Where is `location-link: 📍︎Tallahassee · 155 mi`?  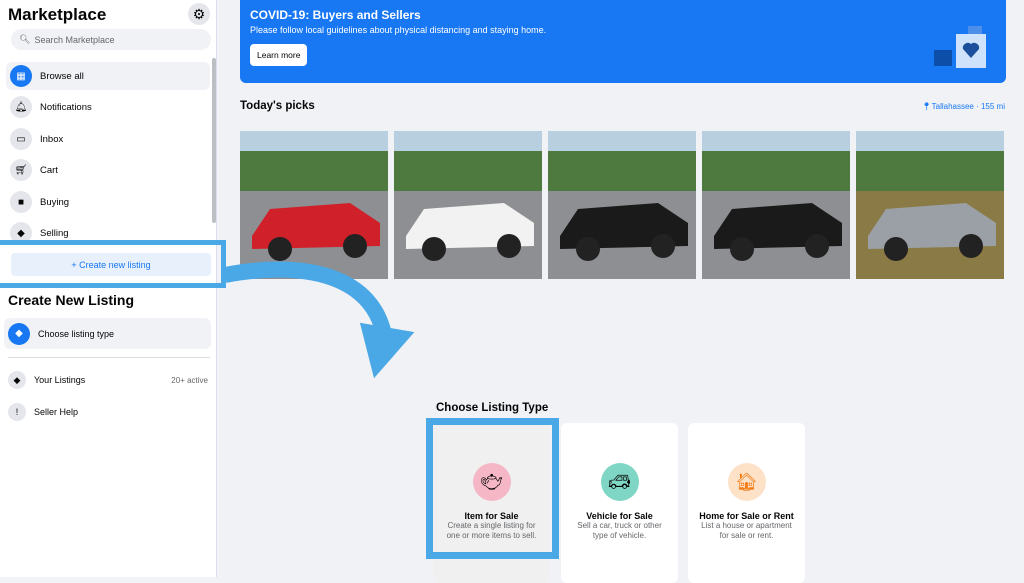 location-link: 📍︎Tallahassee · 155 mi is located at coordinates (963, 106).